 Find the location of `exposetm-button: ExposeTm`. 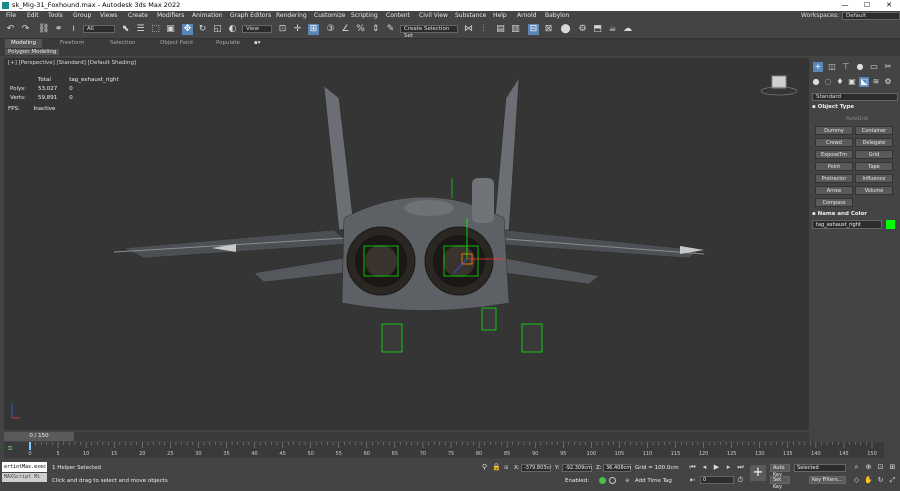

exposetm-button: ExposeTm is located at coordinates (834, 154).